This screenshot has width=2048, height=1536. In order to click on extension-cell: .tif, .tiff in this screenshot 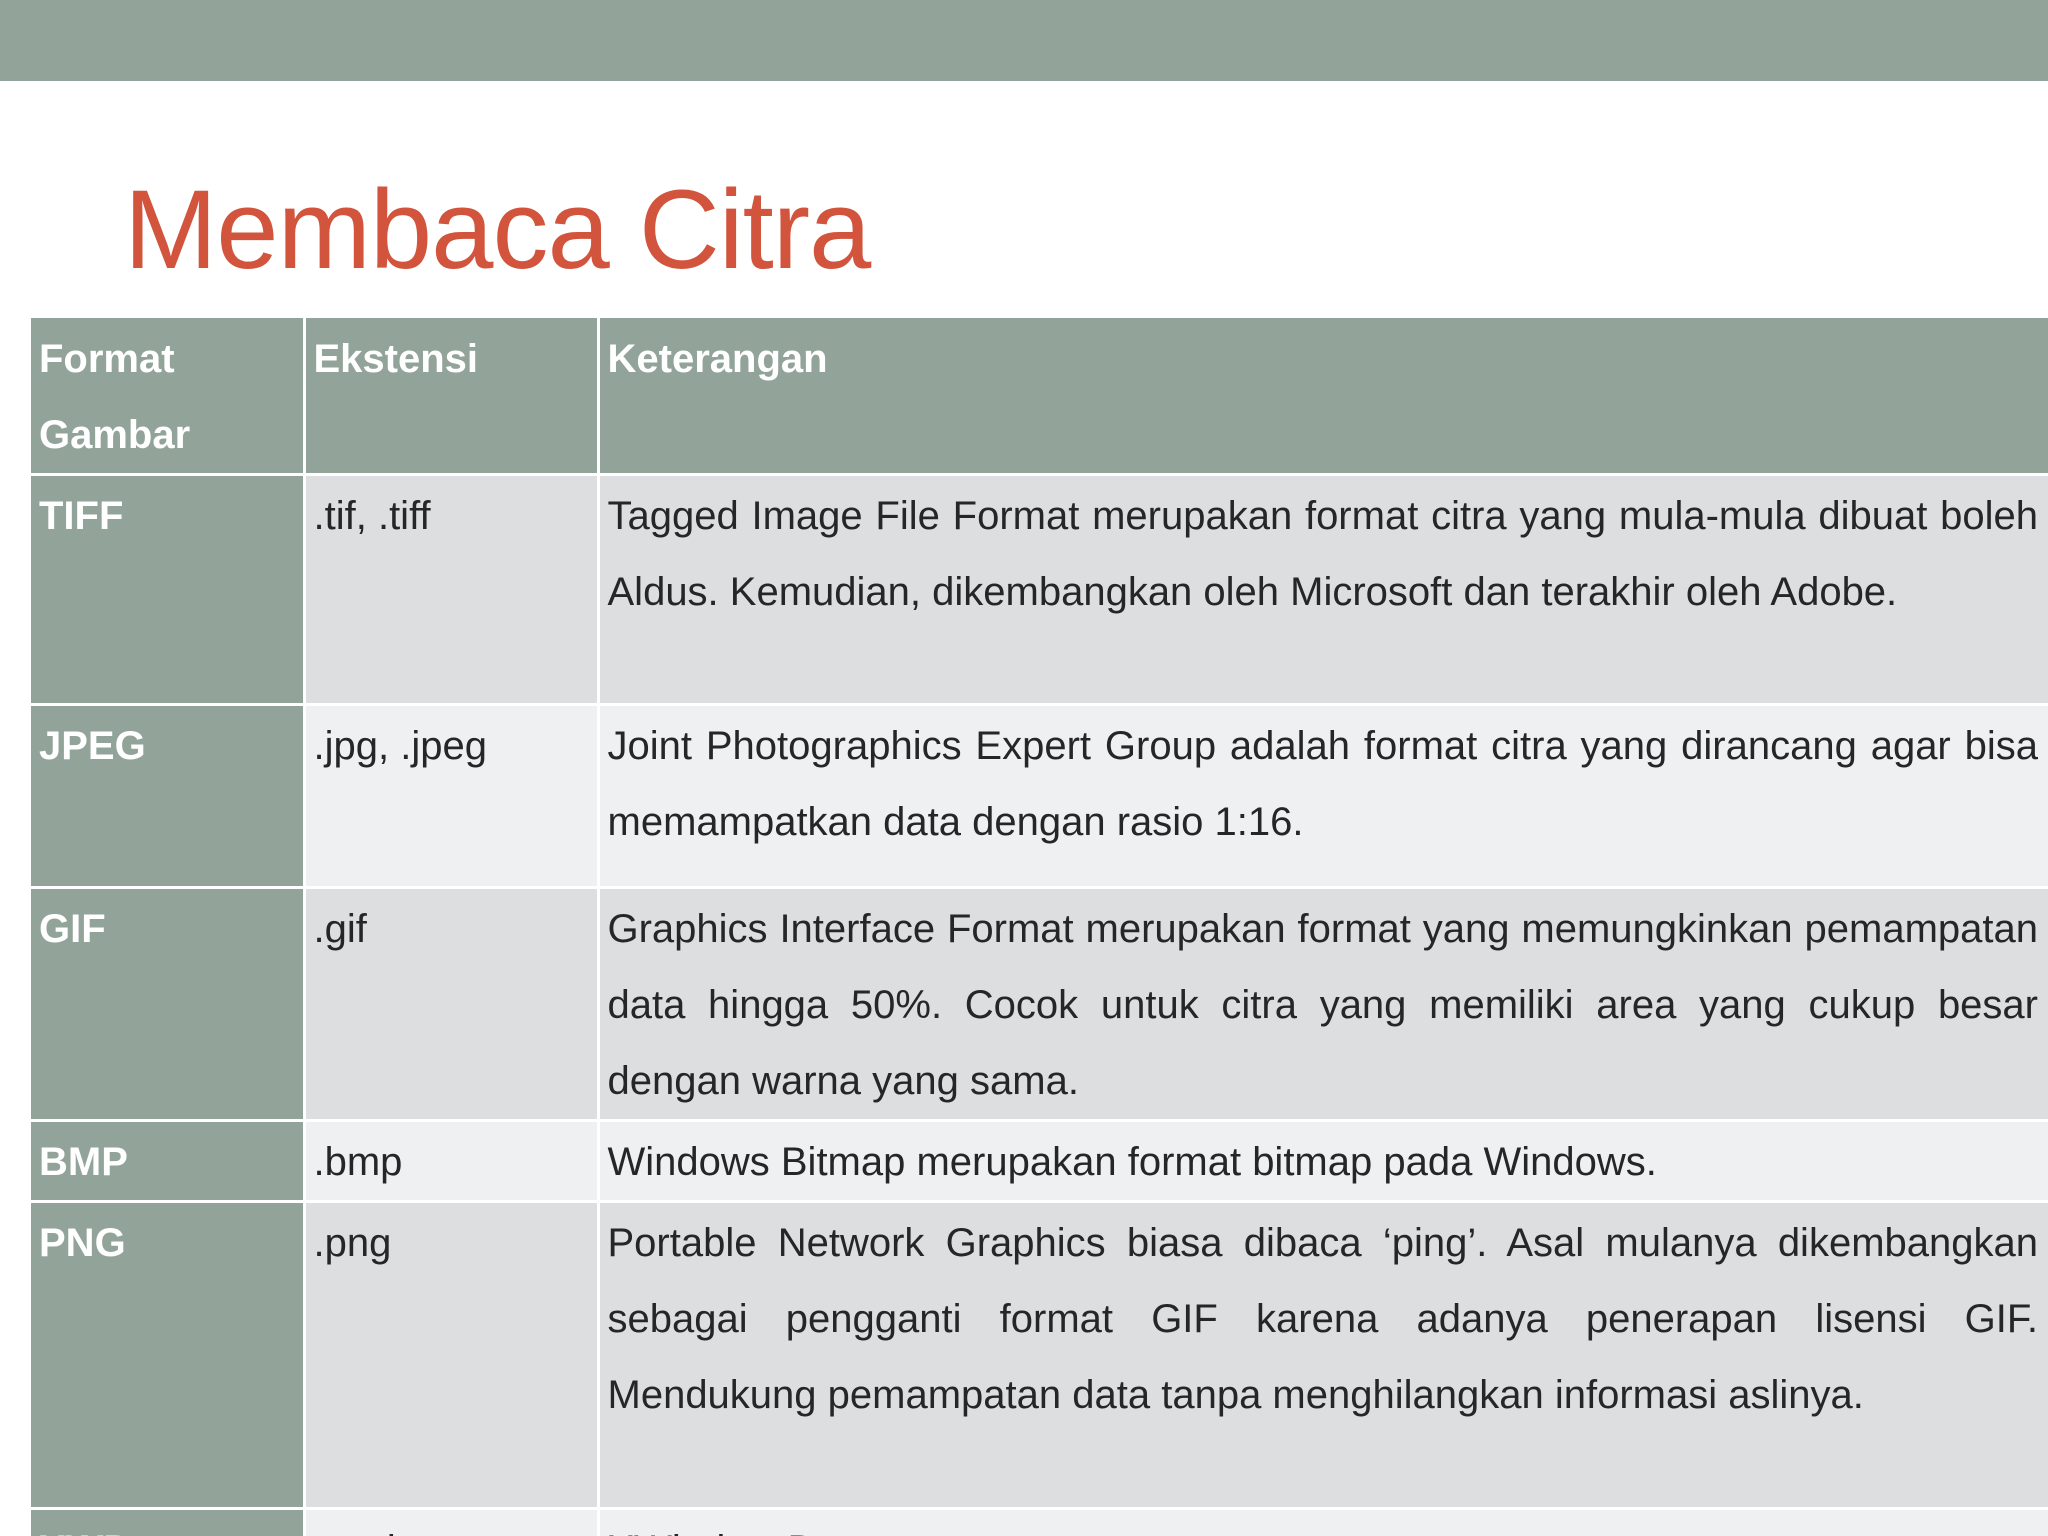, I will do `click(451, 589)`.